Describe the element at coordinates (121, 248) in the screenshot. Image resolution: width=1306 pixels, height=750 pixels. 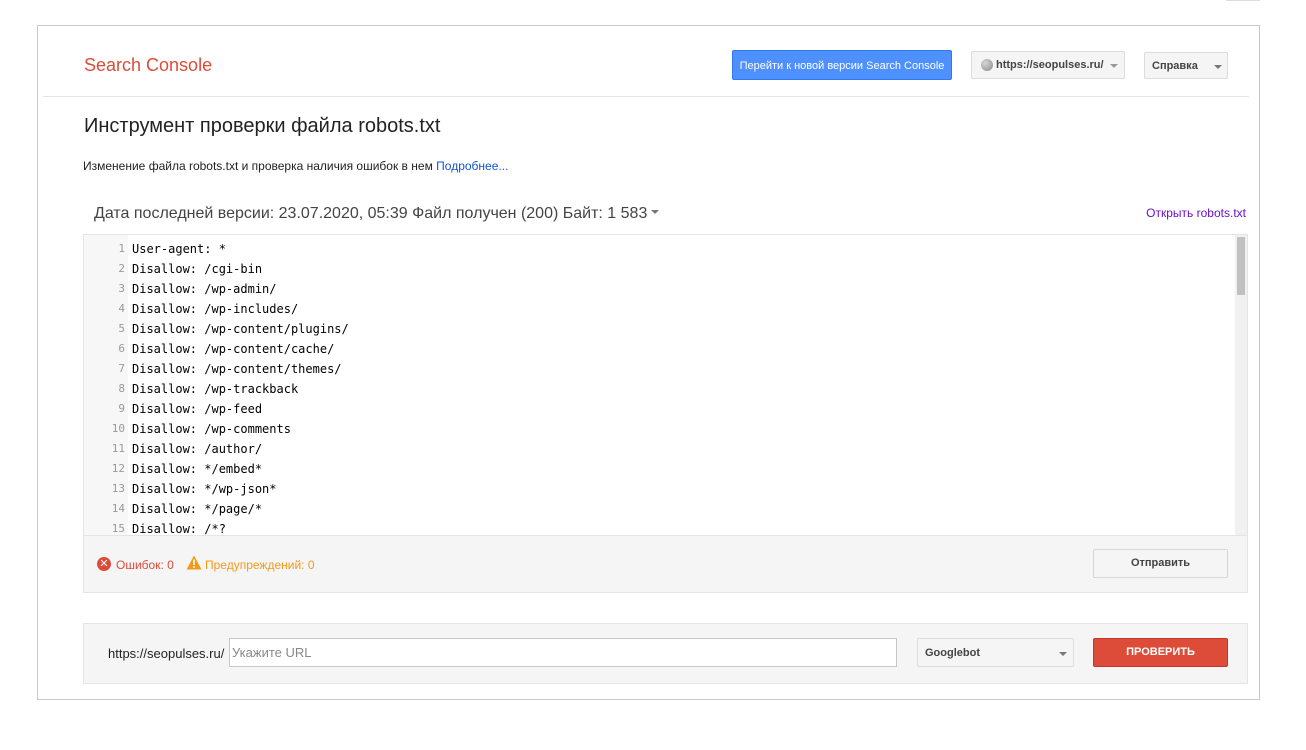
I see `line-number: 1` at that location.